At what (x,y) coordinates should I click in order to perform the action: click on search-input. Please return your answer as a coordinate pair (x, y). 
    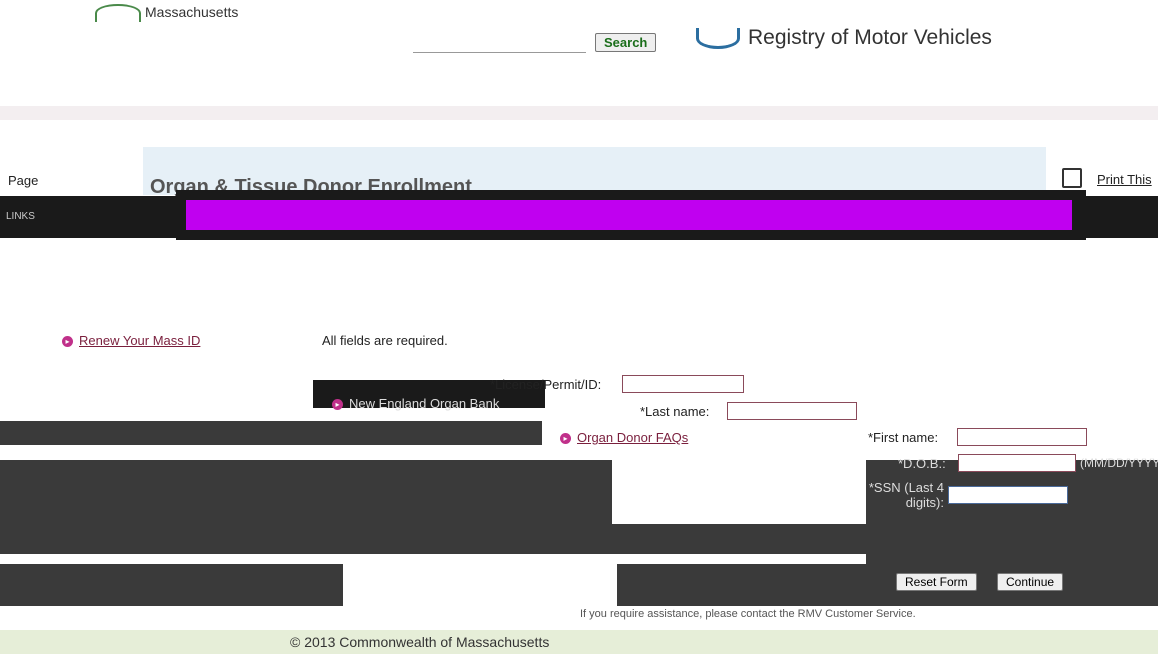
    Looking at the image, I should click on (499, 43).